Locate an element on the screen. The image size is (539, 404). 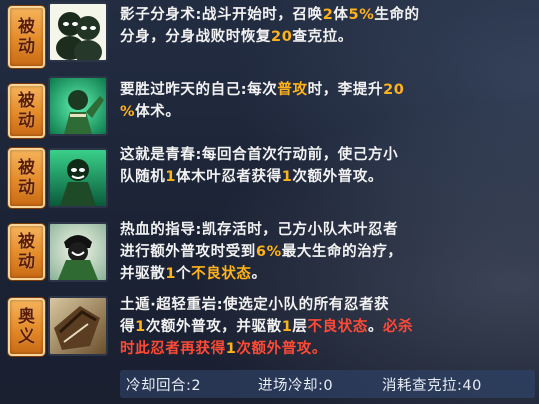
desc-text: 进行额外普攻时受到 is located at coordinates (188, 252).